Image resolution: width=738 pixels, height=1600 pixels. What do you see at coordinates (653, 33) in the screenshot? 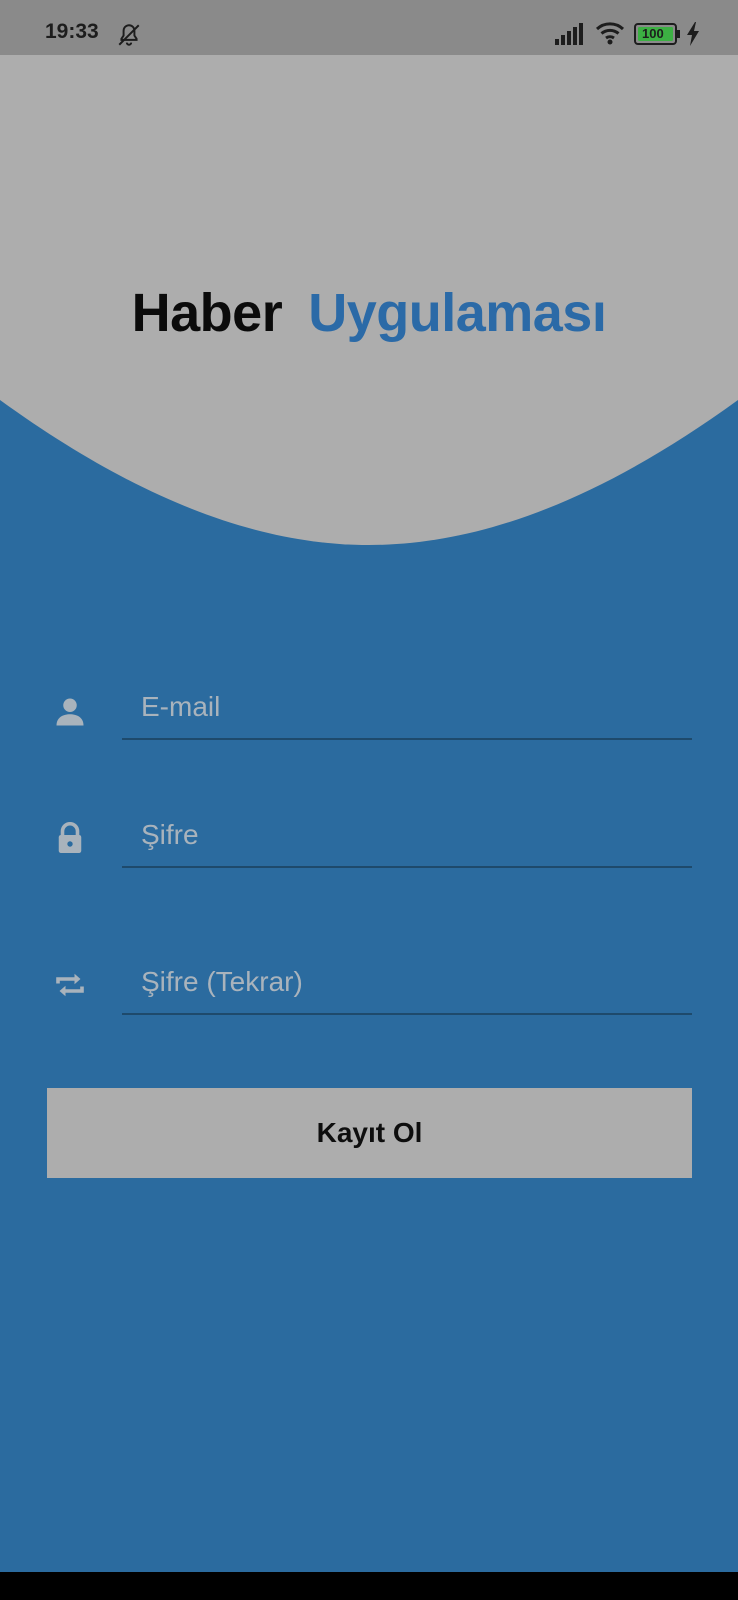
I see `battery-level: 100` at bounding box center [653, 33].